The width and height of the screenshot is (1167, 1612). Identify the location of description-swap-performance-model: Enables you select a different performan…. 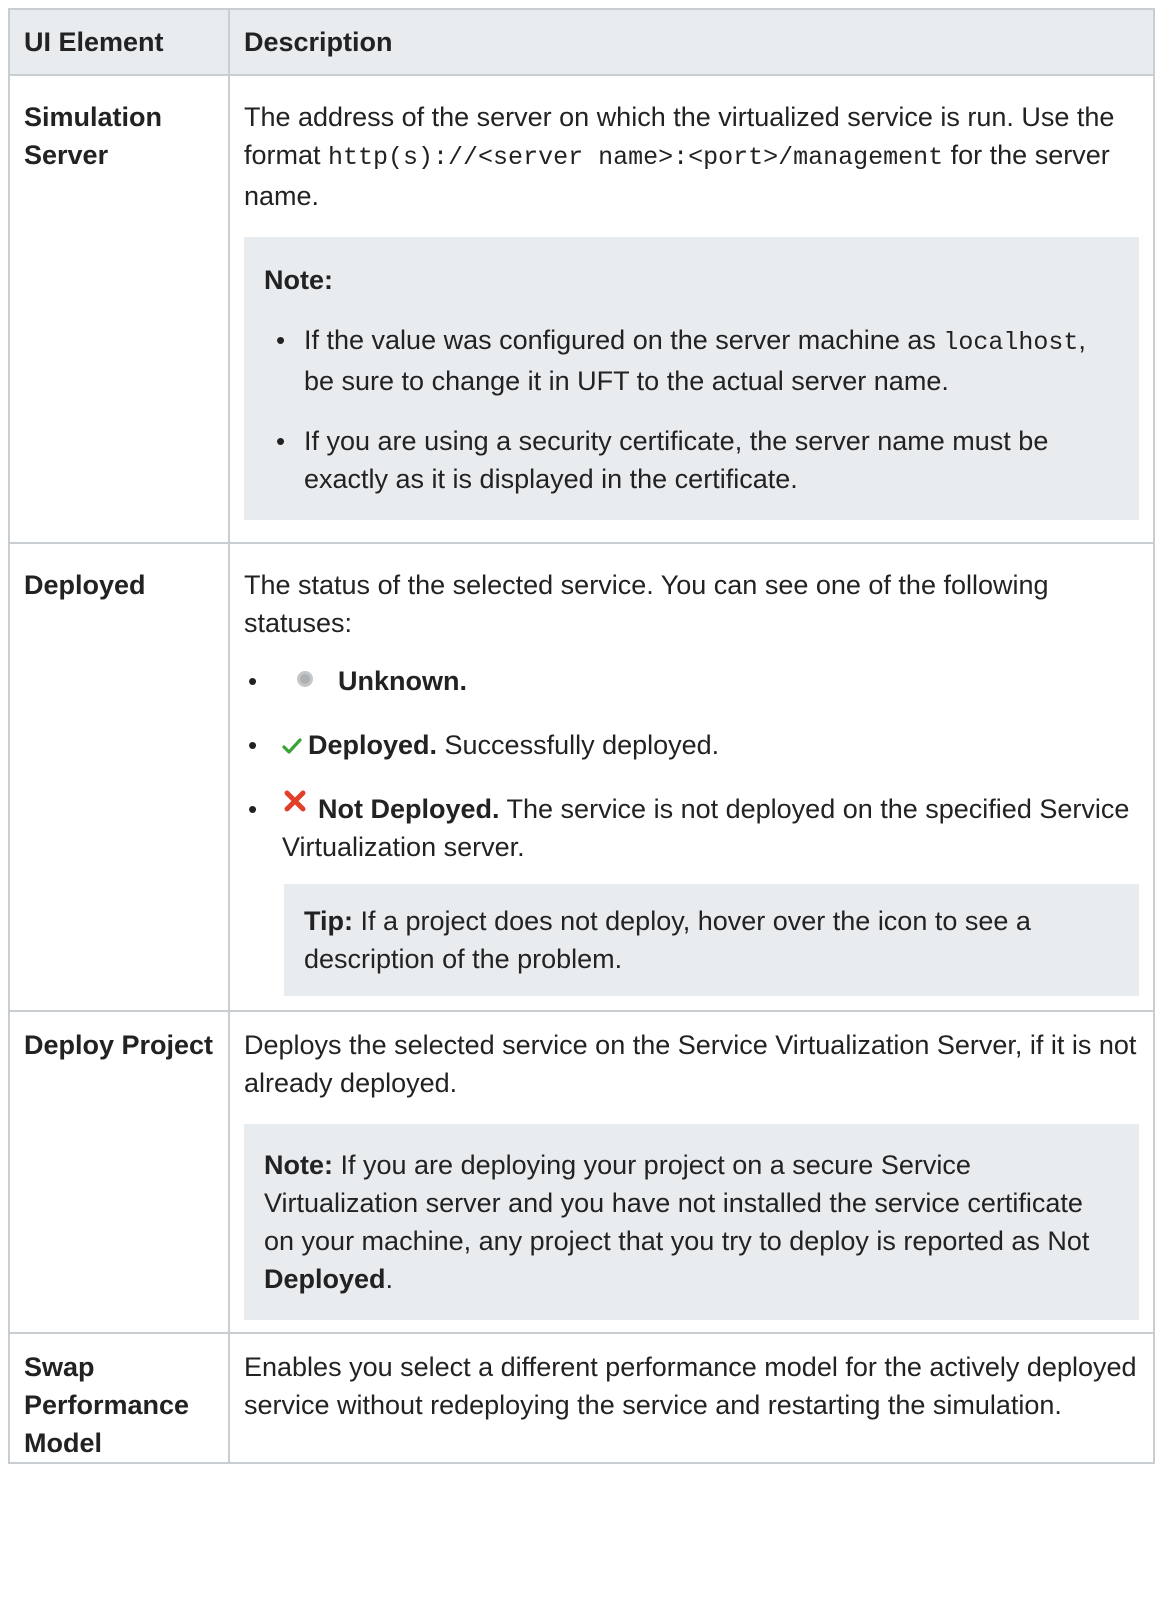
(691, 1397).